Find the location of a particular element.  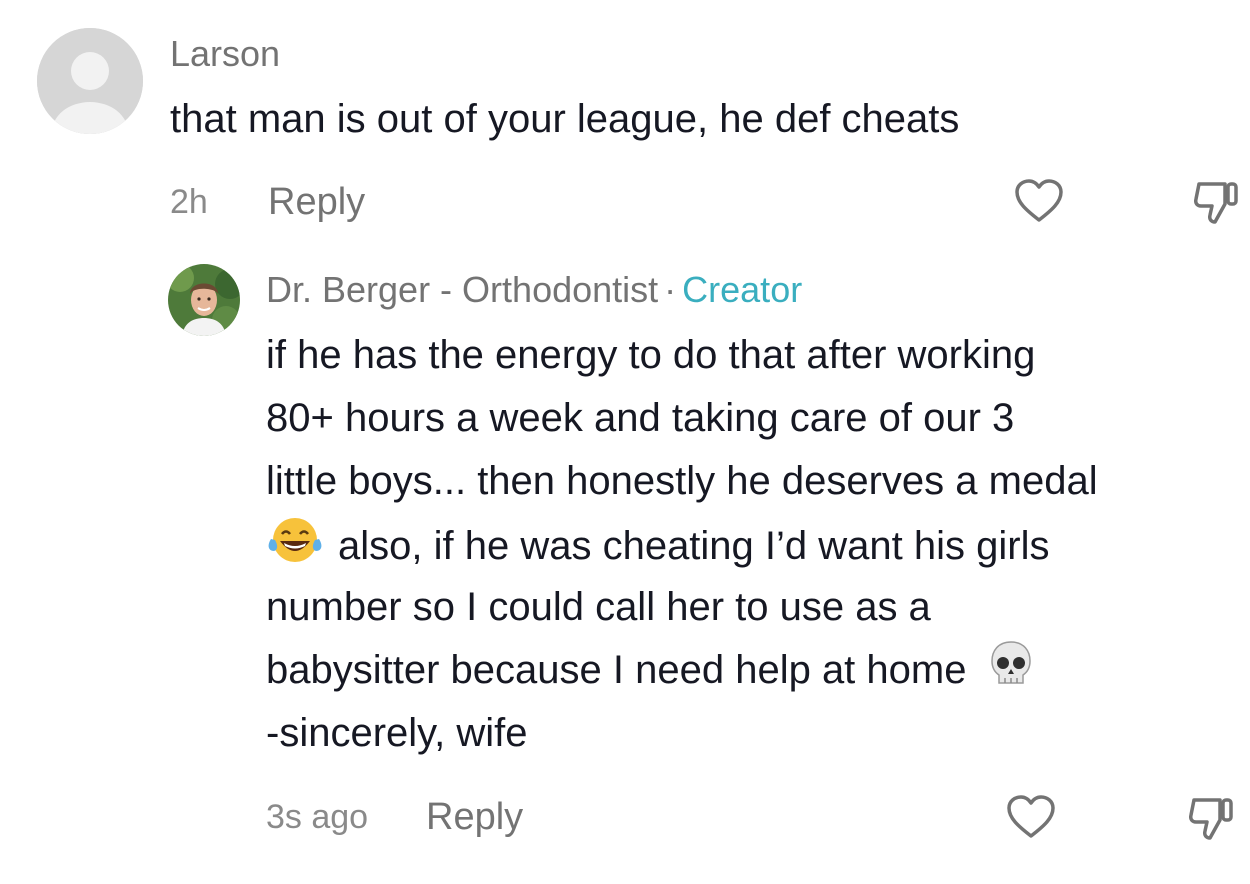

reply-username-line: Dr. Berger - Orthodontist · Creator is located at coordinates (534, 290).